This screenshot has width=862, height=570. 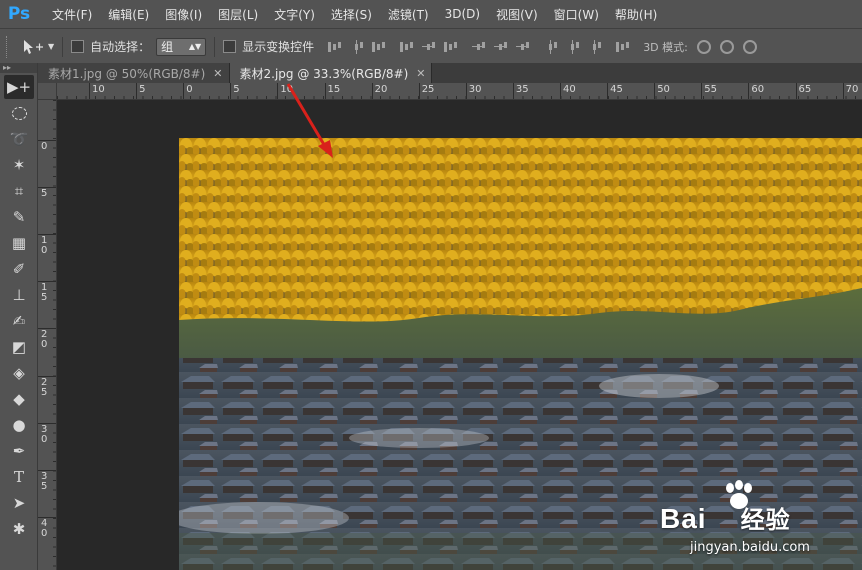 I want to click on align-right-icon, so click(x=450, y=47).